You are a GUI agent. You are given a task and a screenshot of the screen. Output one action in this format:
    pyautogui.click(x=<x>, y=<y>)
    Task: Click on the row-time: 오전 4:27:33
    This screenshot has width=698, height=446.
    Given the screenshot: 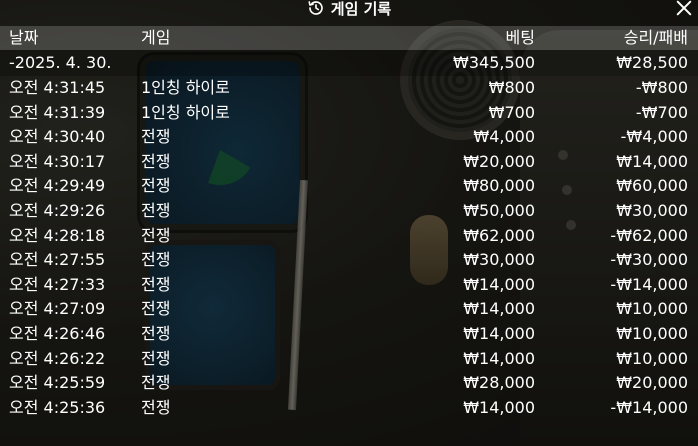 What is the action you would take?
    pyautogui.click(x=57, y=284)
    